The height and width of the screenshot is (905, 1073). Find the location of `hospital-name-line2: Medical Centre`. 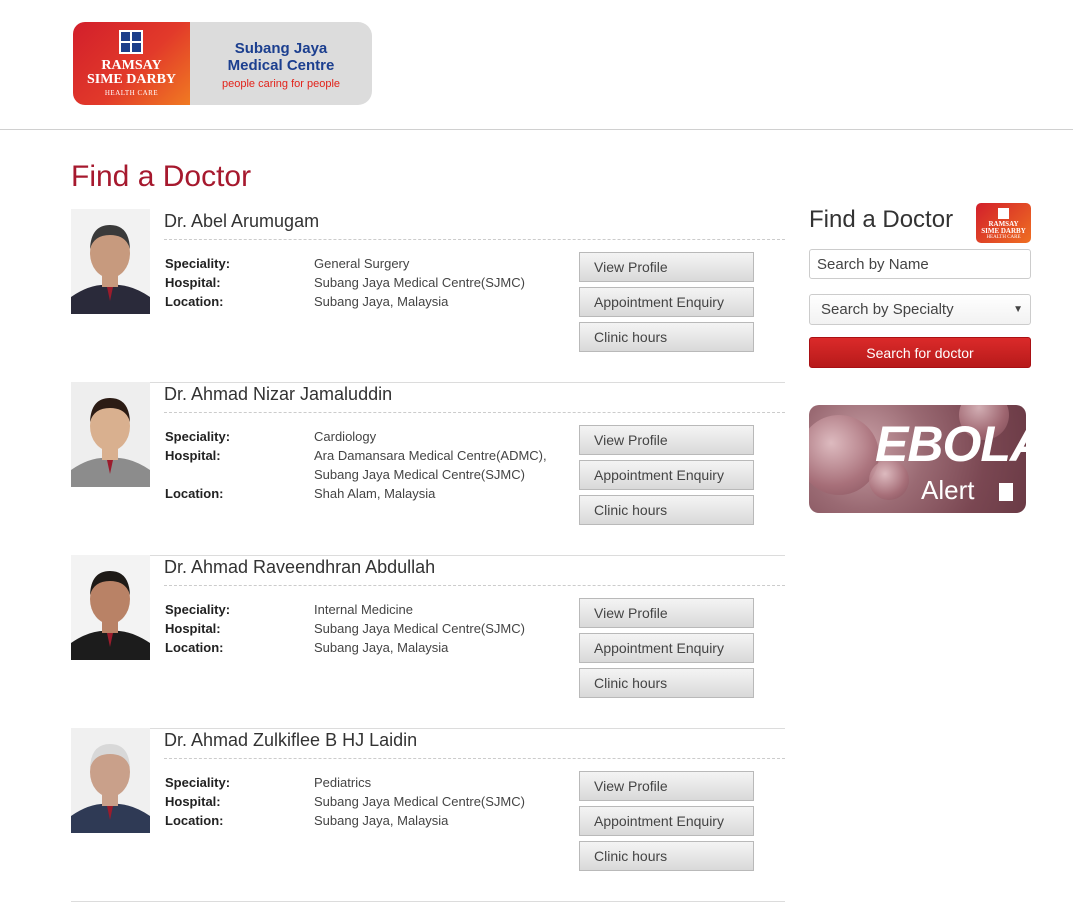

hospital-name-line2: Medical Centre is located at coordinates (281, 65).